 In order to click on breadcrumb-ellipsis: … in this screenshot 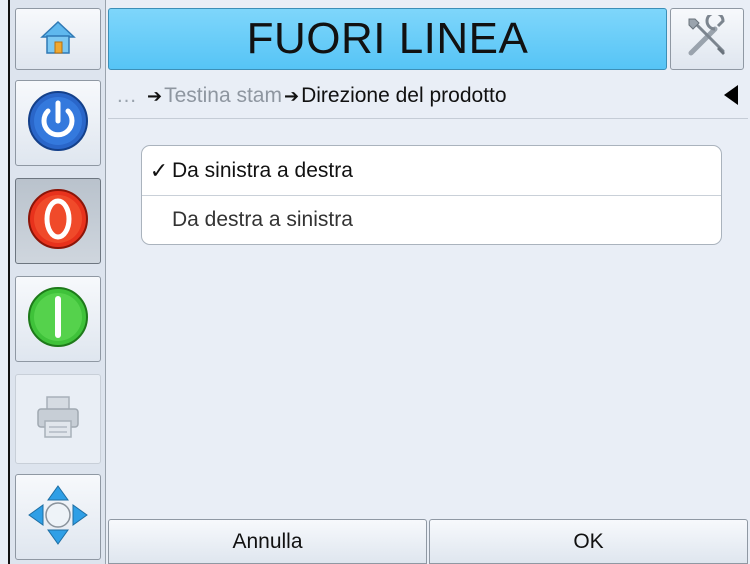, I will do `click(126, 96)`.